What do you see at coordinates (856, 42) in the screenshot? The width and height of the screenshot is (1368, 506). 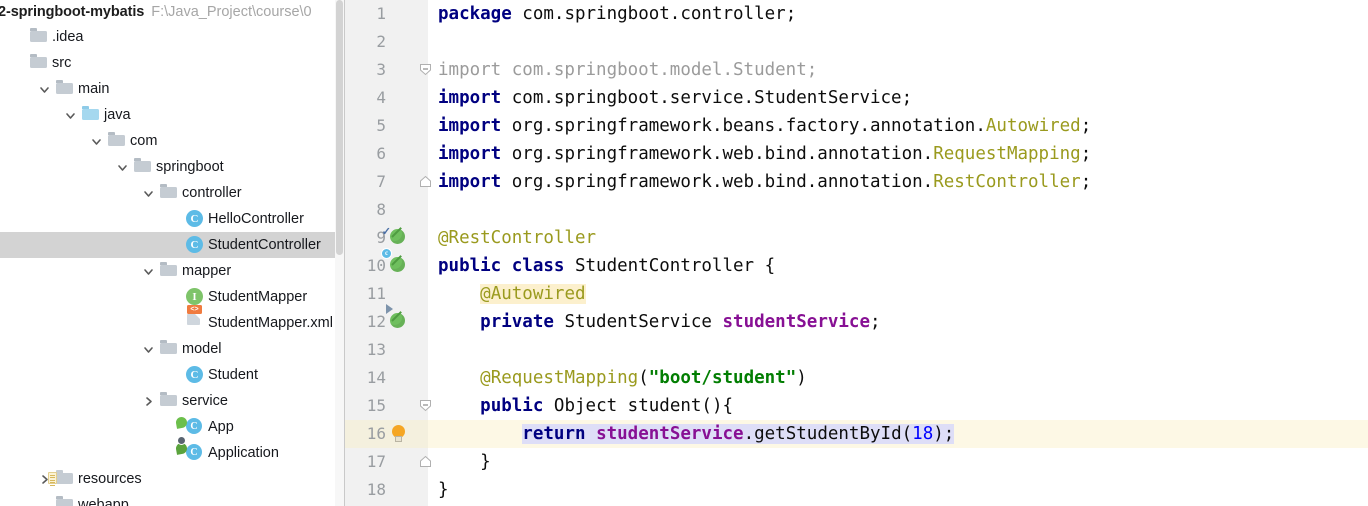 I see `code-line: 2` at bounding box center [856, 42].